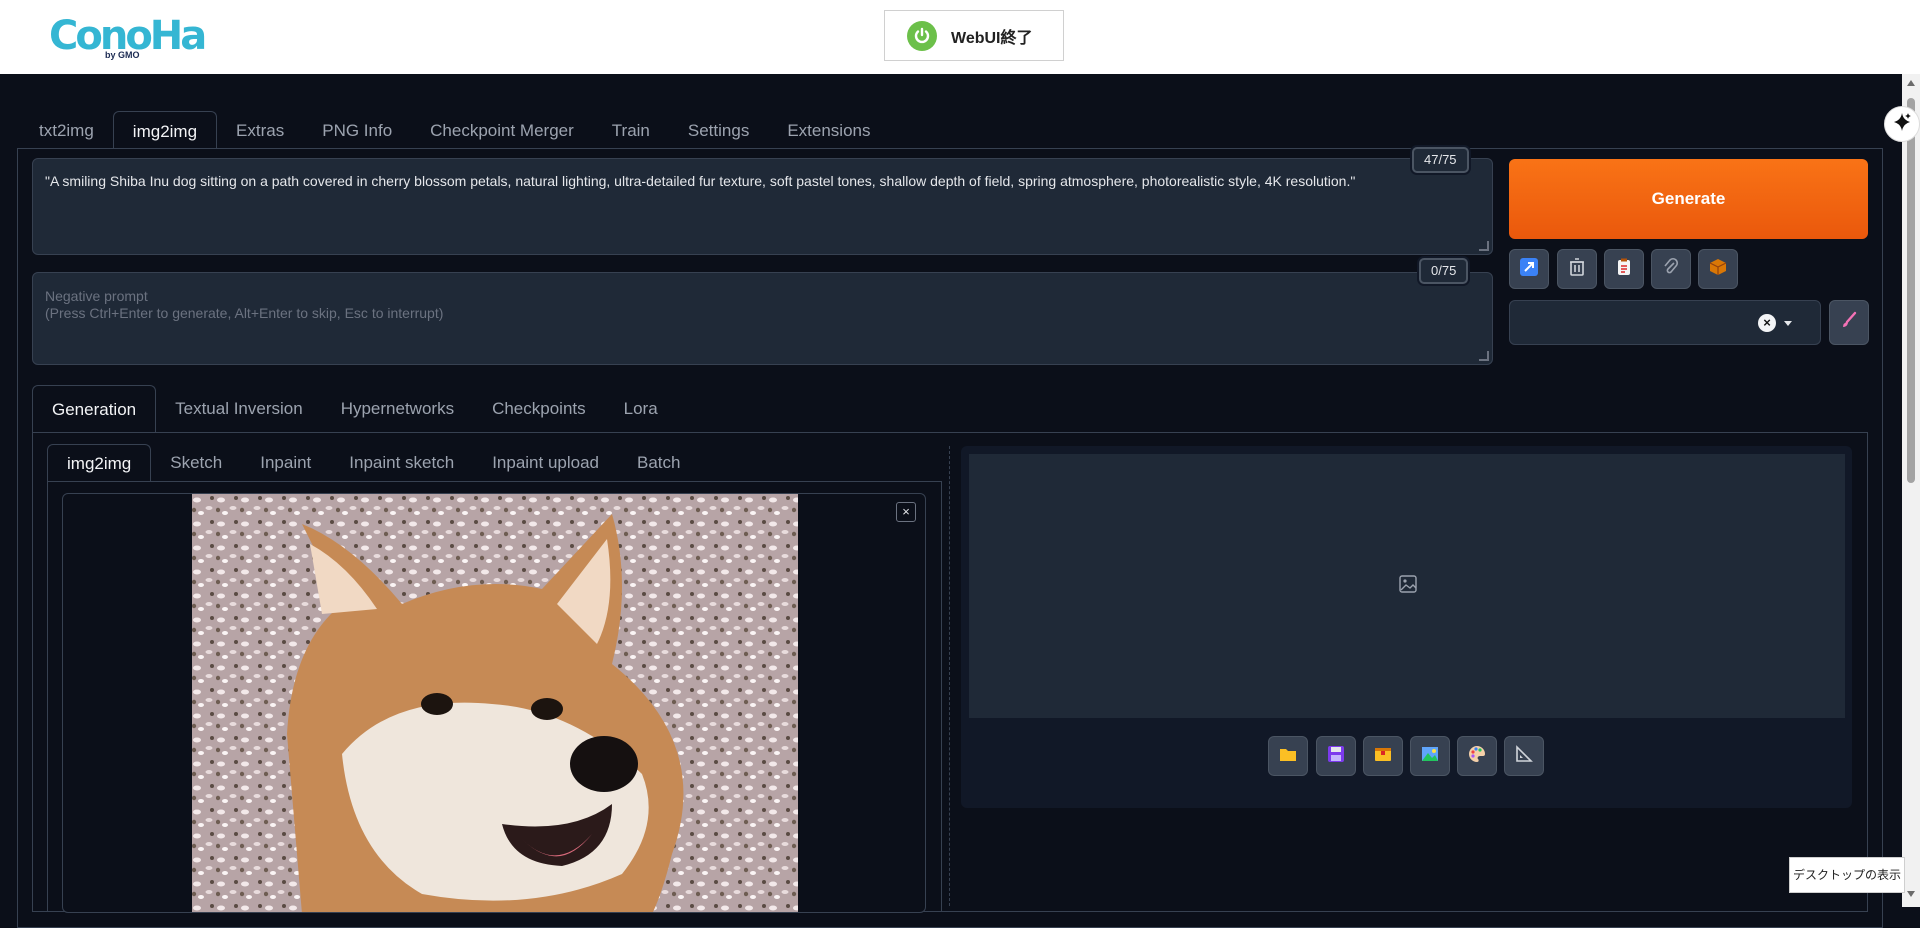 This screenshot has height=928, width=1920. What do you see at coordinates (641, 409) in the screenshot?
I see `tab-lora: Lora` at bounding box center [641, 409].